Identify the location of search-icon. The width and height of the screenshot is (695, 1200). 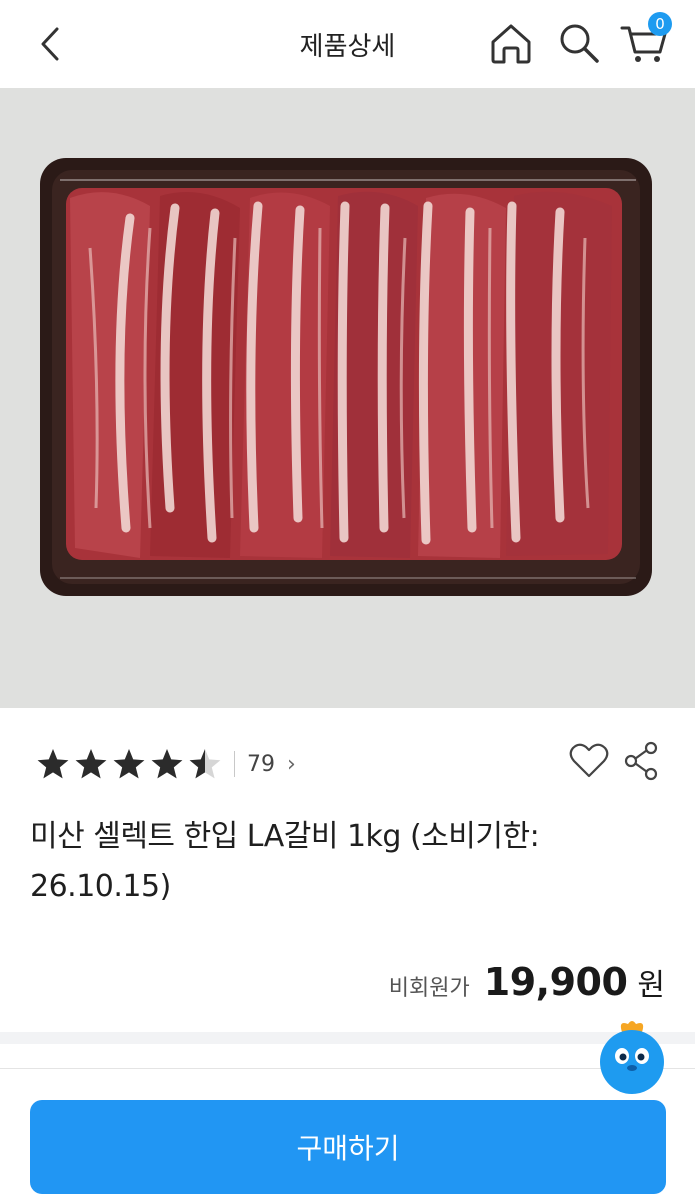
(579, 43).